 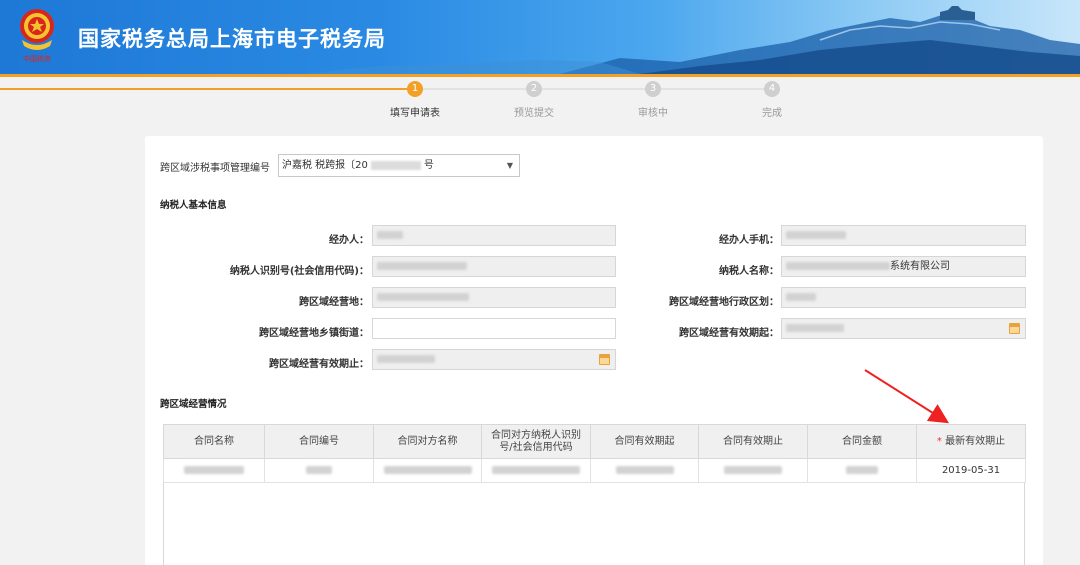 What do you see at coordinates (540, 37) in the screenshot?
I see `site-header: 中国税务 国家税务总局上海市电子税务局` at bounding box center [540, 37].